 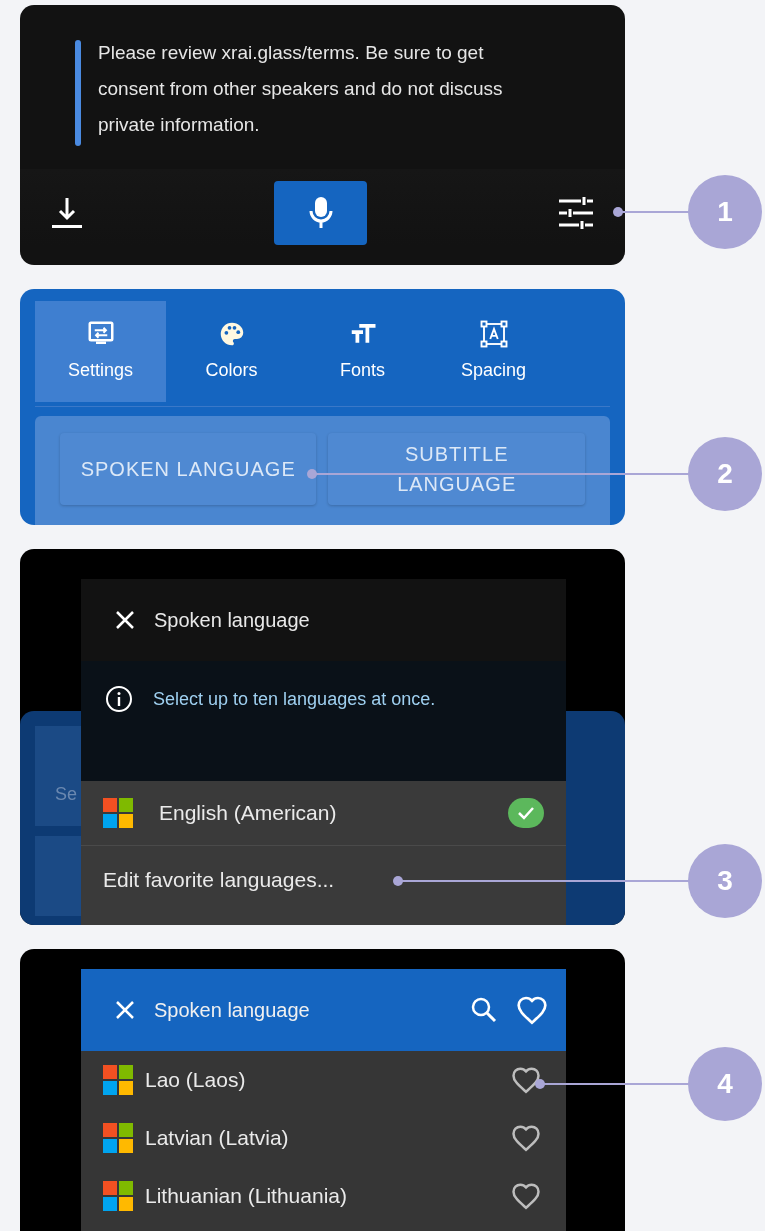 What do you see at coordinates (456, 469) in the screenshot?
I see `language-button: SUBTITLE LANGUAGE` at bounding box center [456, 469].